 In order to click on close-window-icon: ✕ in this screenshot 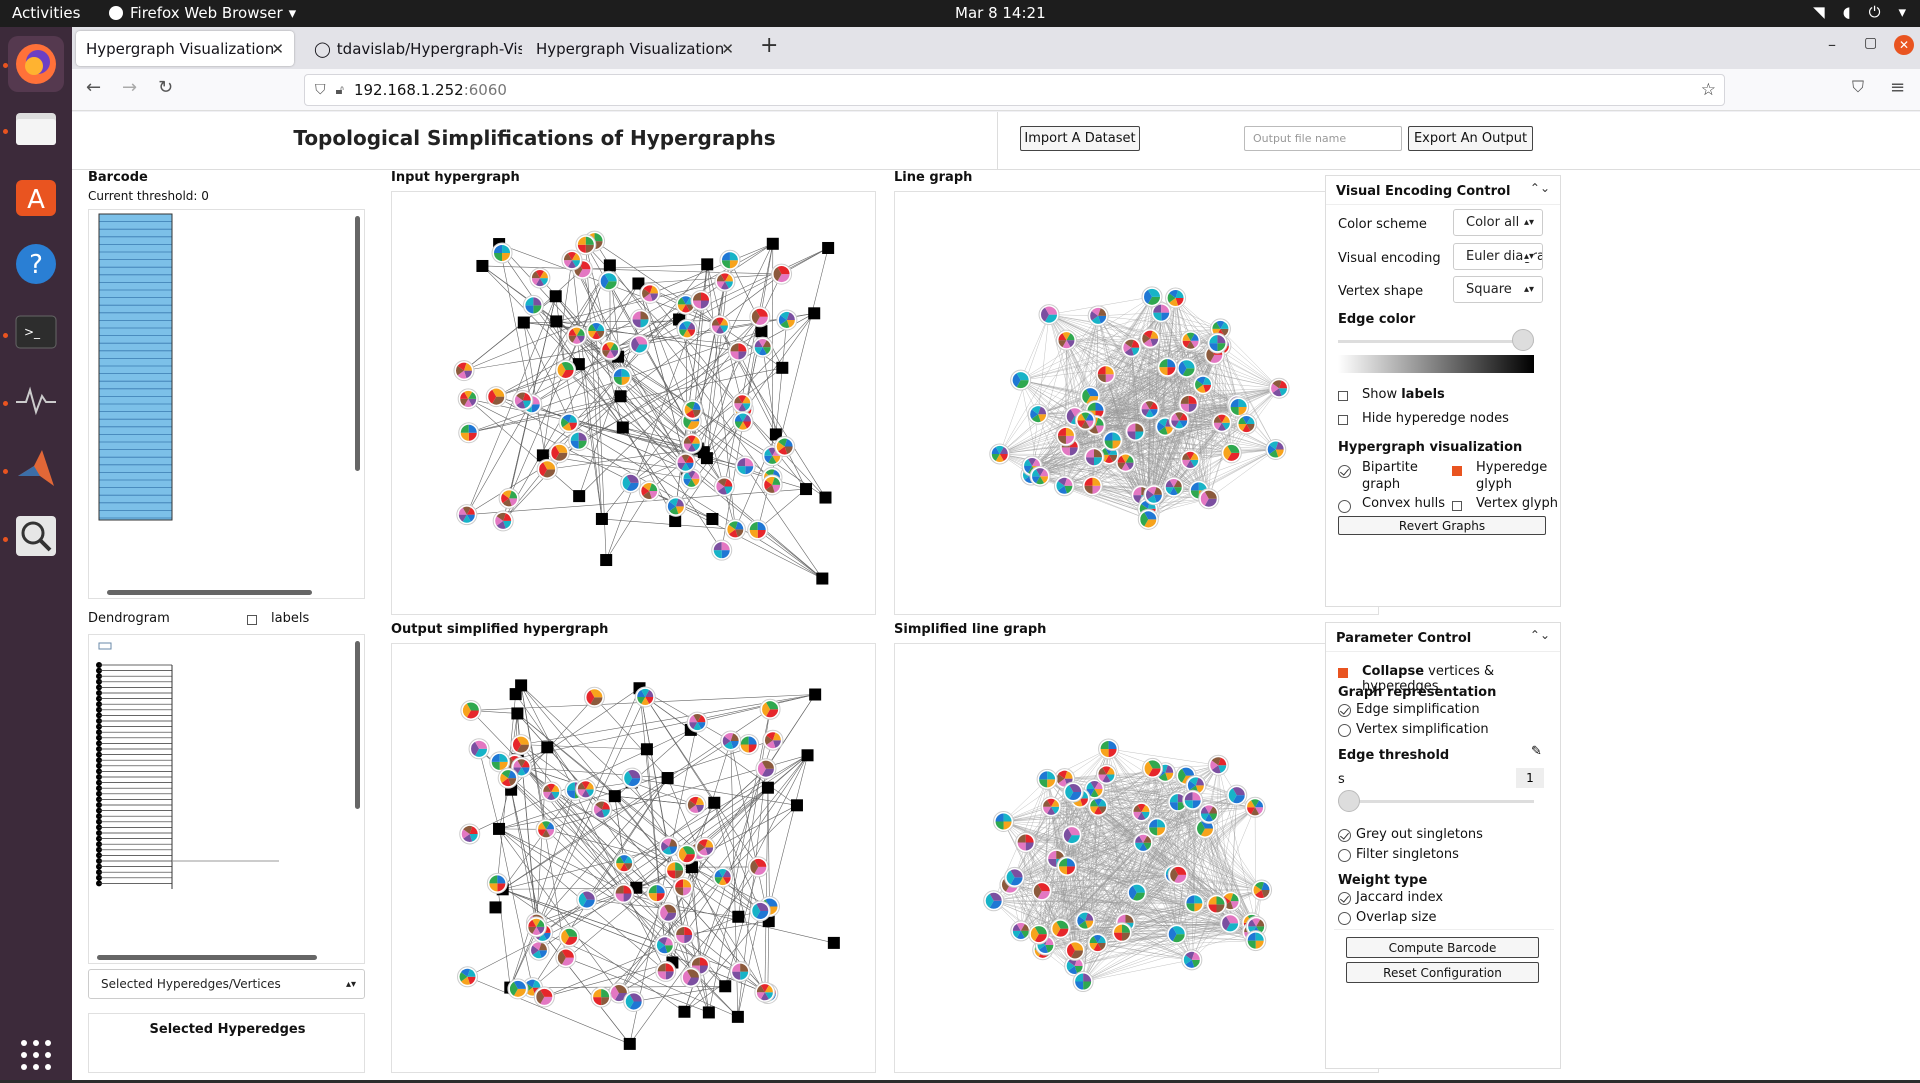, I will do `click(1904, 45)`.